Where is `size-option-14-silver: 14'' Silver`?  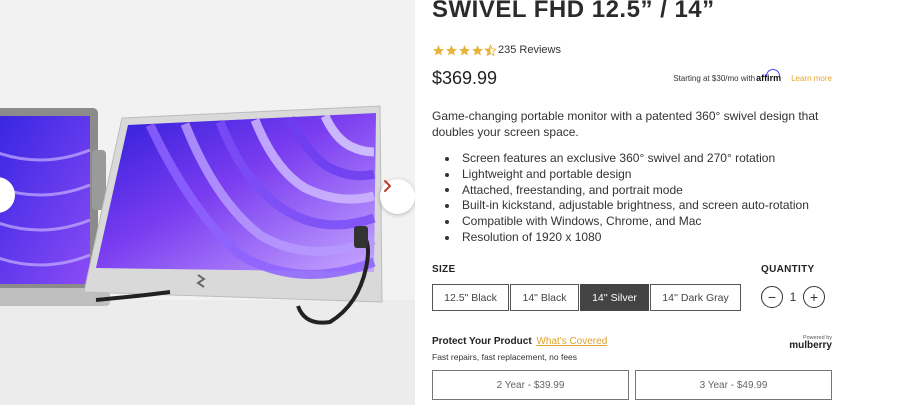
size-option-14-silver: 14'' Silver is located at coordinates (614, 297).